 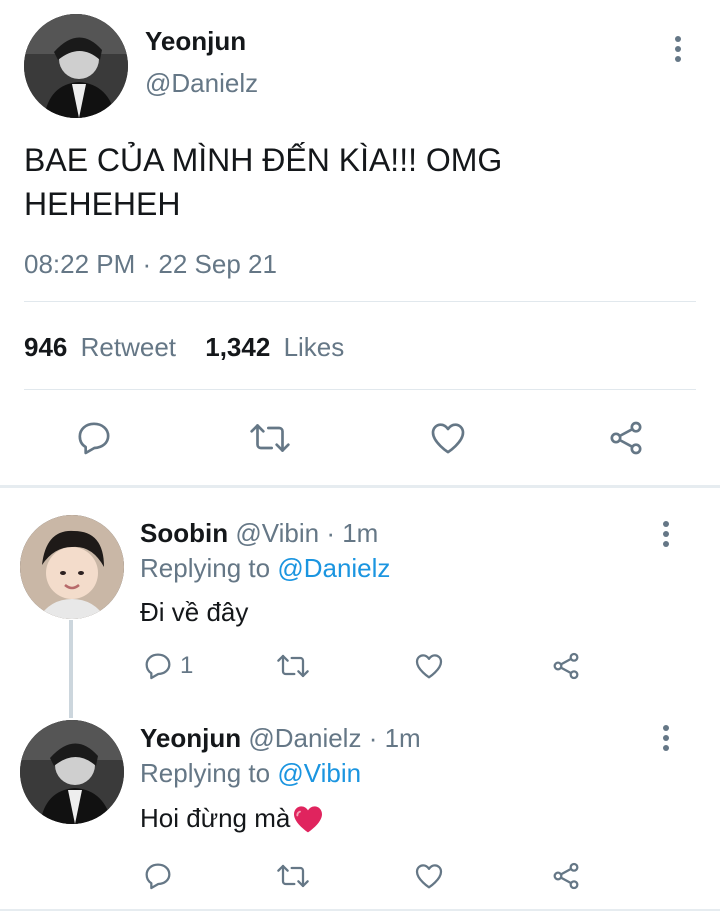 What do you see at coordinates (102, 204) in the screenshot?
I see `tweet-text-line: HEHEHEH` at bounding box center [102, 204].